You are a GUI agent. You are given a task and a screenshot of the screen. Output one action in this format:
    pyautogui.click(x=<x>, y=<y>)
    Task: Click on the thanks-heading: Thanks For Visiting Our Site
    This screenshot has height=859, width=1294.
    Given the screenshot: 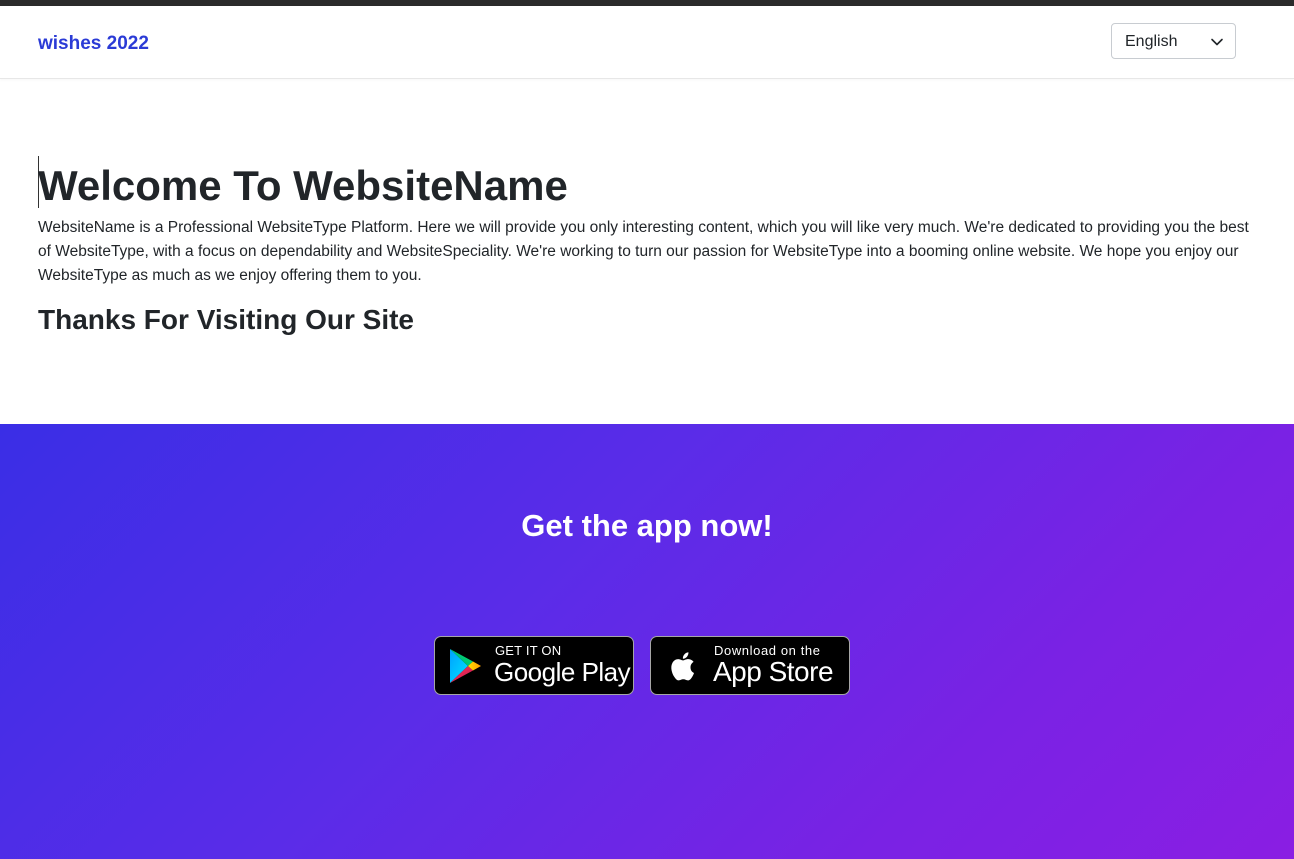 What is the action you would take?
    pyautogui.click(x=226, y=319)
    